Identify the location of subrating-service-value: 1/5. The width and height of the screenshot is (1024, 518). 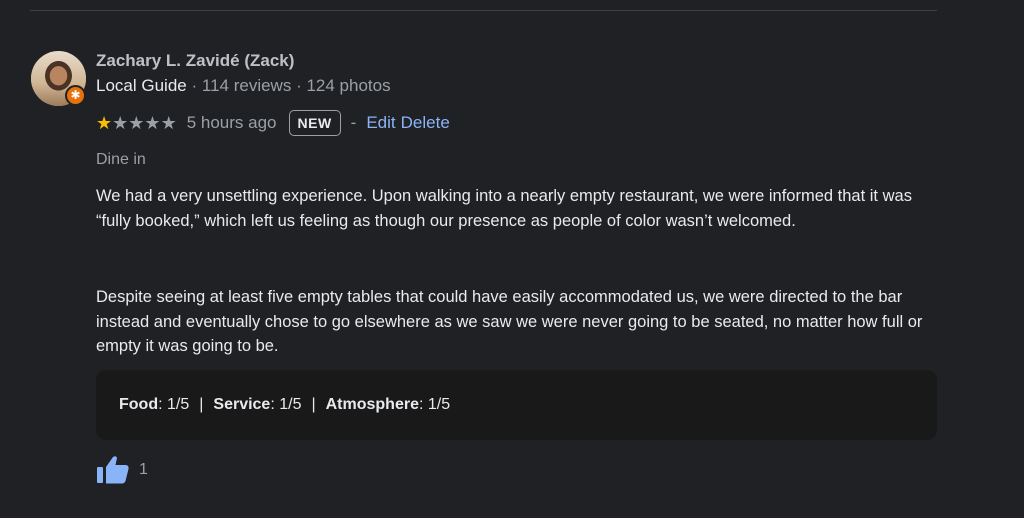
(290, 404).